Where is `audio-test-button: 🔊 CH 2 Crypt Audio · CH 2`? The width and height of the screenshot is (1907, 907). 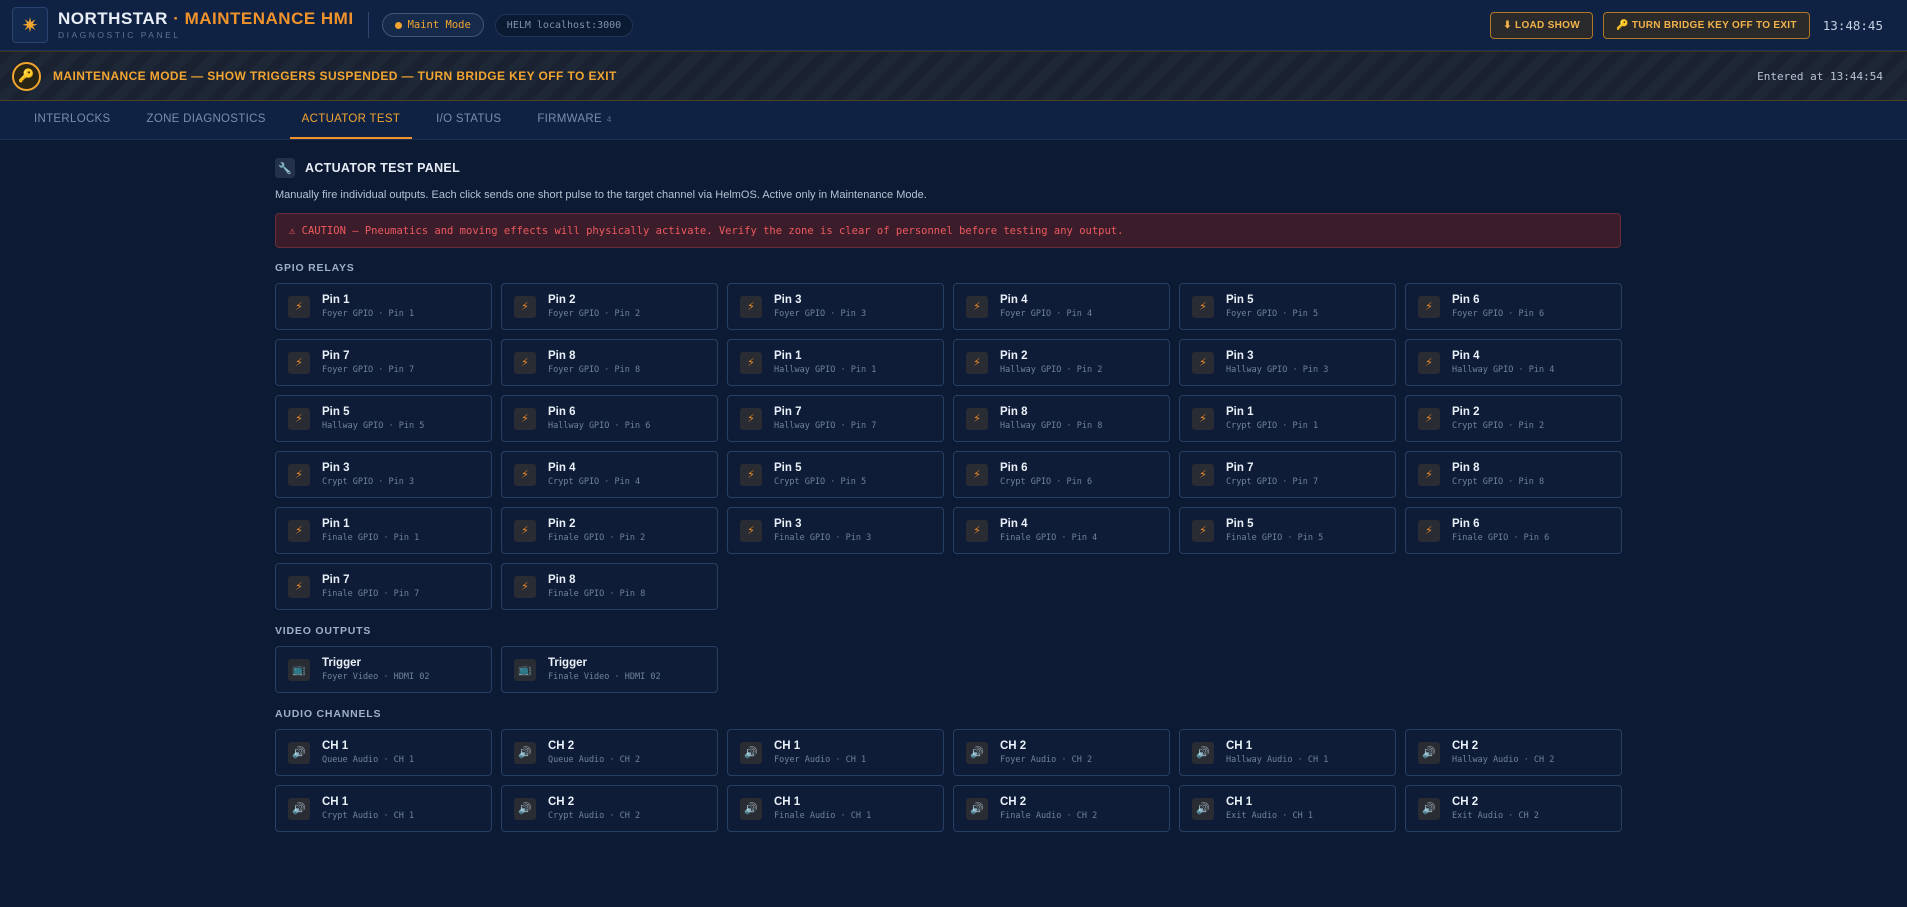
audio-test-button: 🔊 CH 2 Crypt Audio · CH 2 is located at coordinates (609, 808).